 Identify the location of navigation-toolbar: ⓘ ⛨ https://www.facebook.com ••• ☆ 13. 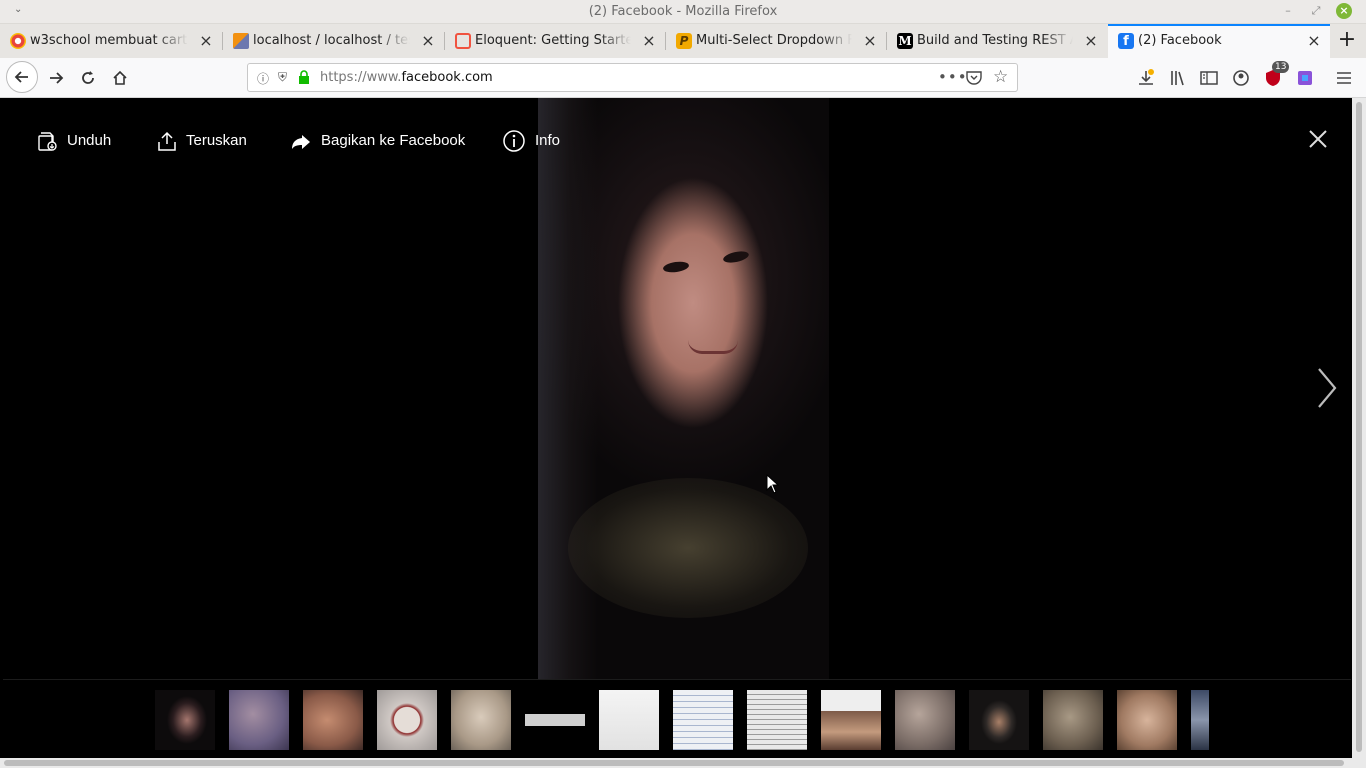
(683, 78).